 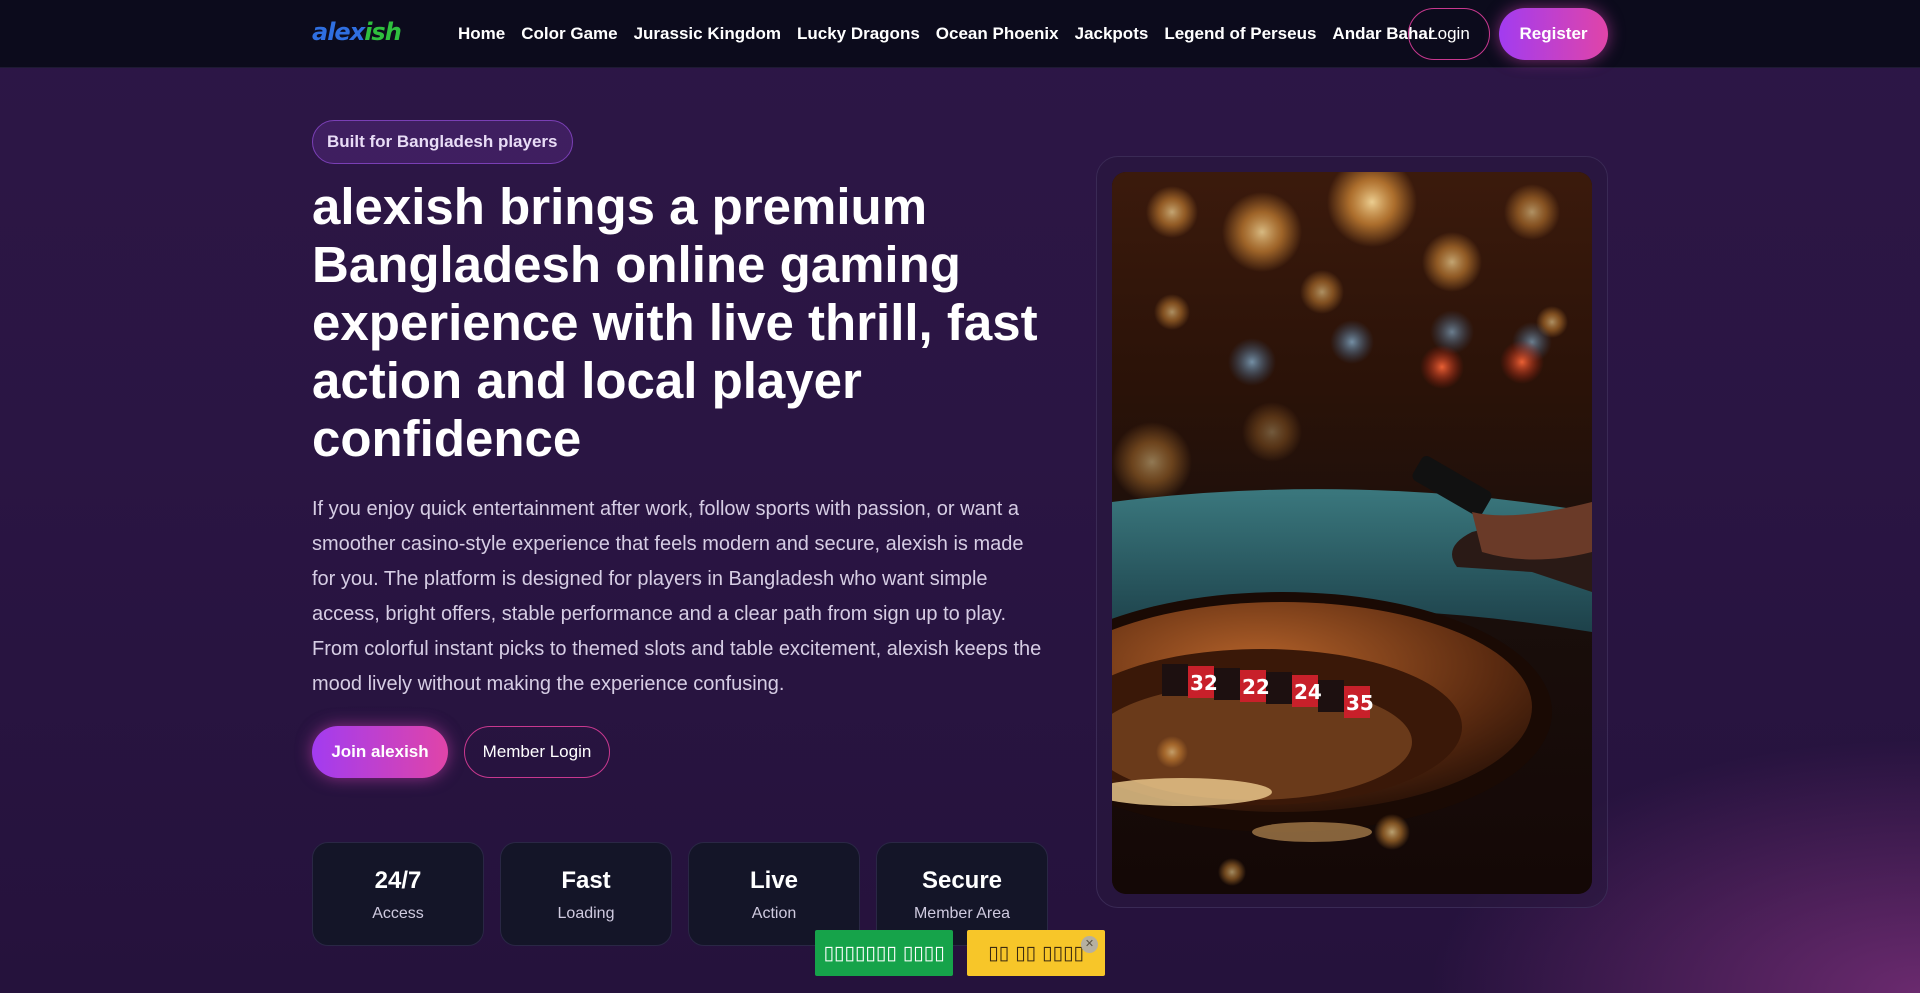 What do you see at coordinates (1553, 34) in the screenshot?
I see `register-button: Register` at bounding box center [1553, 34].